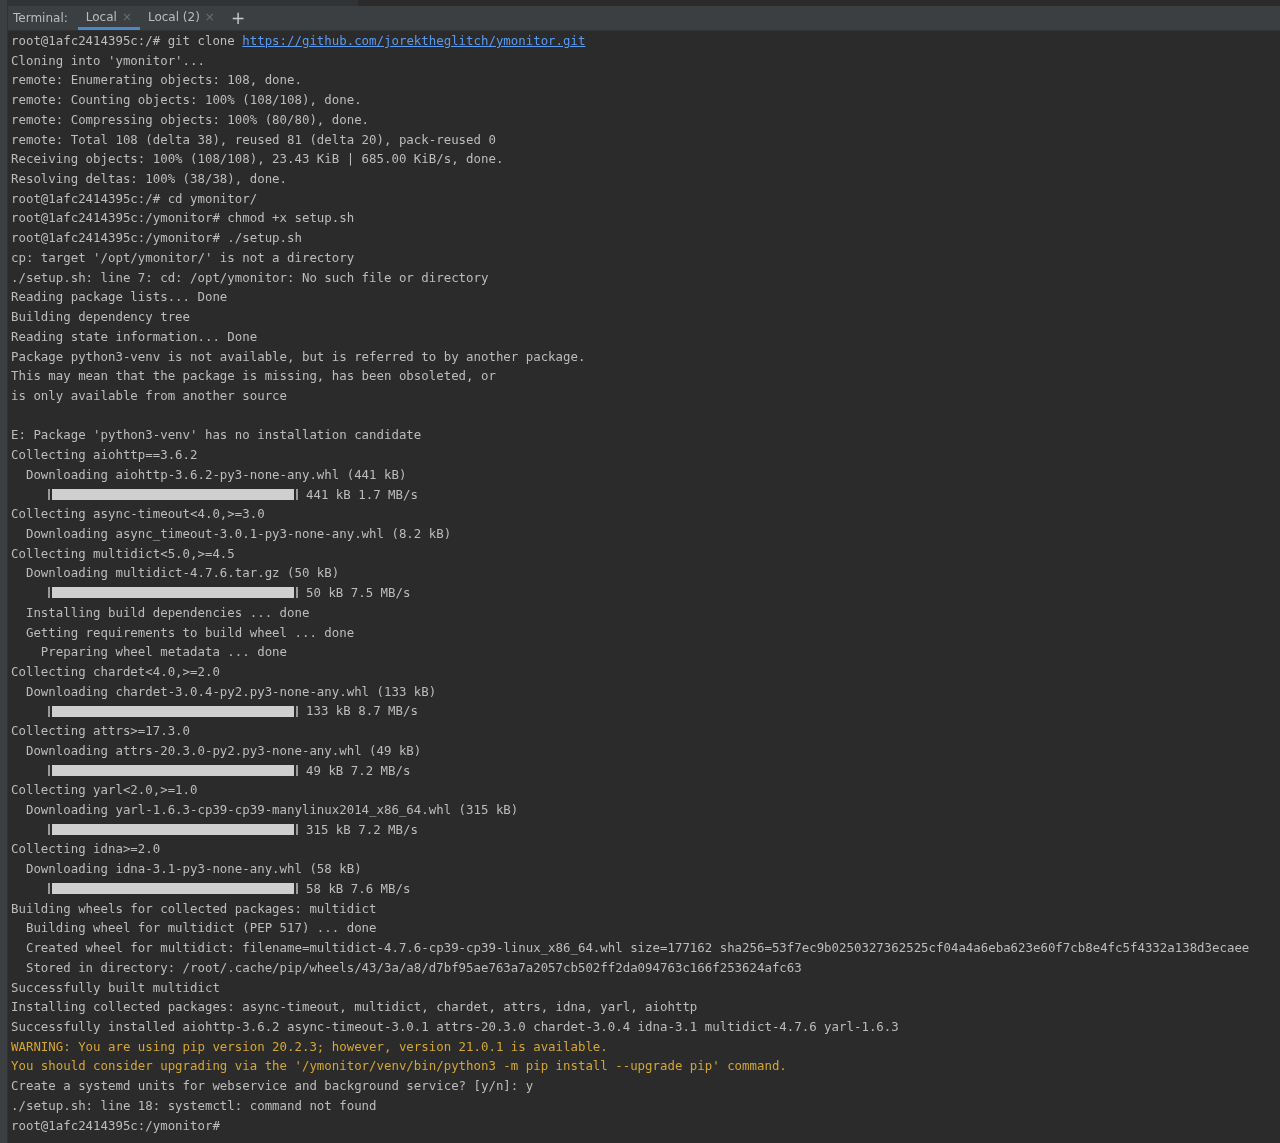 The image size is (1280, 1143). Describe the element at coordinates (115, 672) in the screenshot. I see `terminal-line: Collecting chardet<4.0,>=2.0` at that location.